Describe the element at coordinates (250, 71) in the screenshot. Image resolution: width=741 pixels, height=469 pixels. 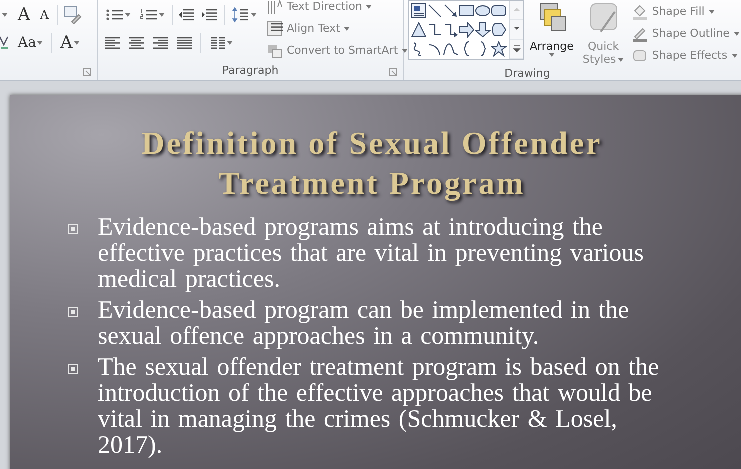
I see `group-label: Paragraph` at that location.